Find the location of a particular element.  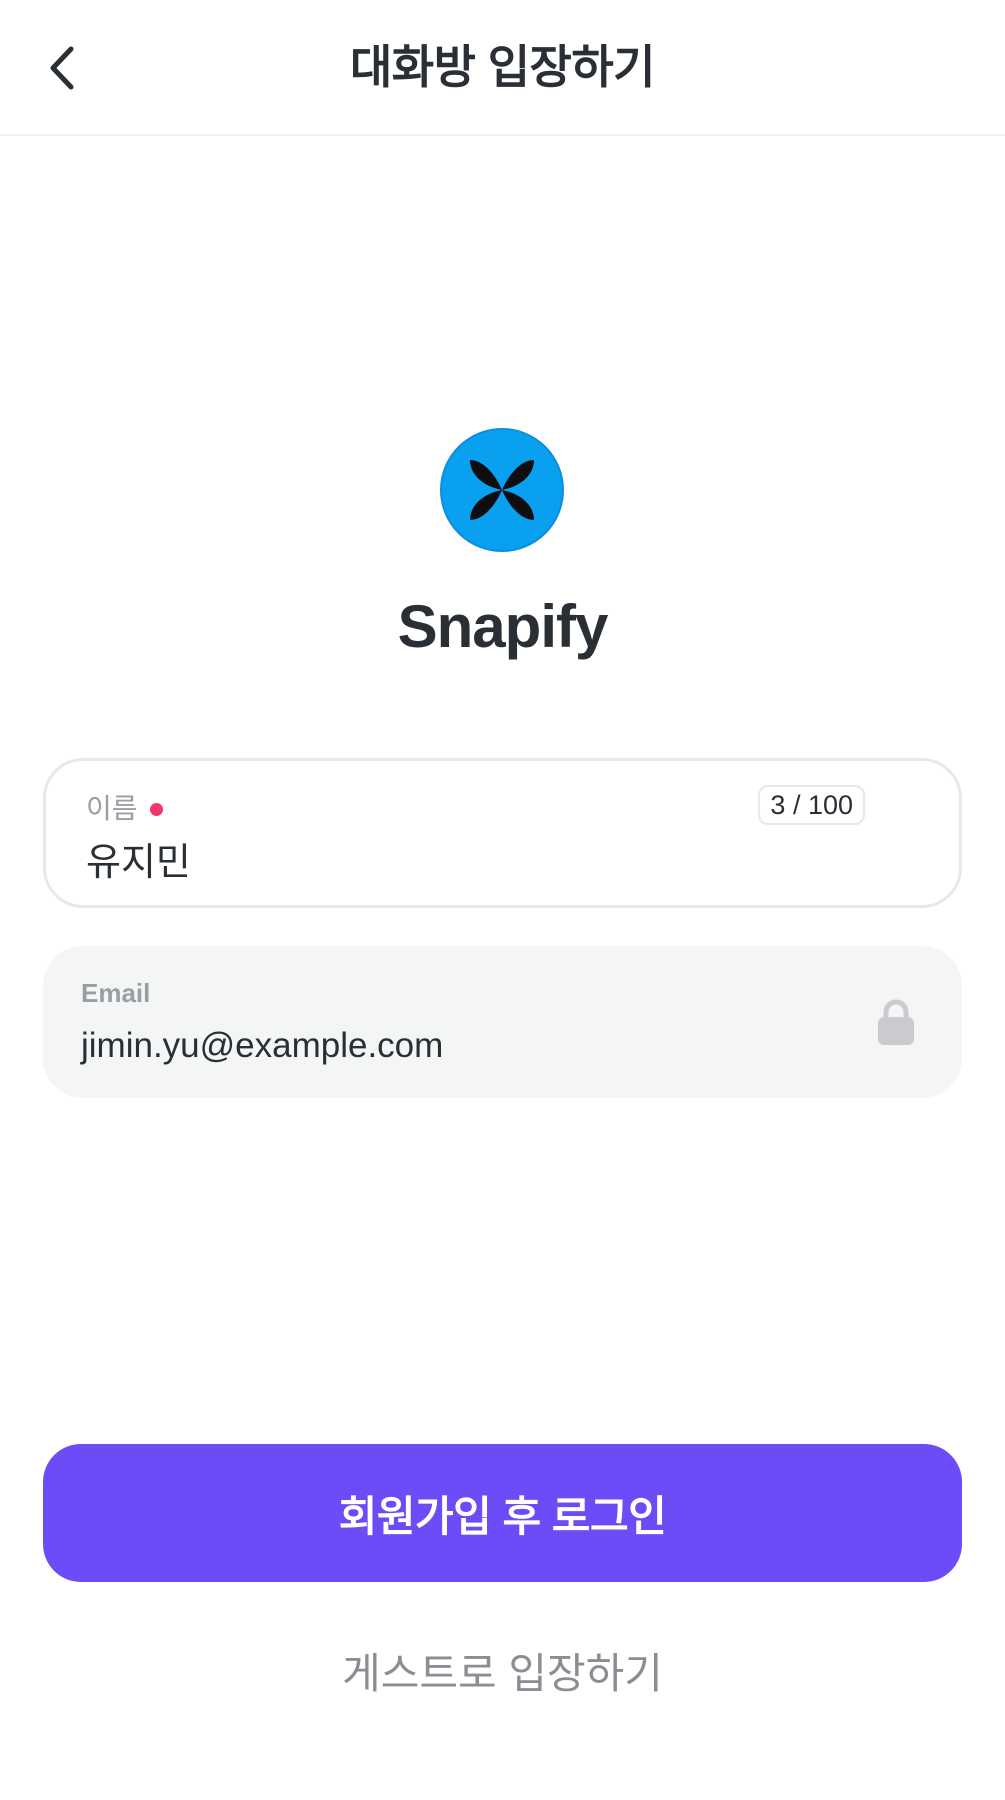

back-button is located at coordinates (62, 68).